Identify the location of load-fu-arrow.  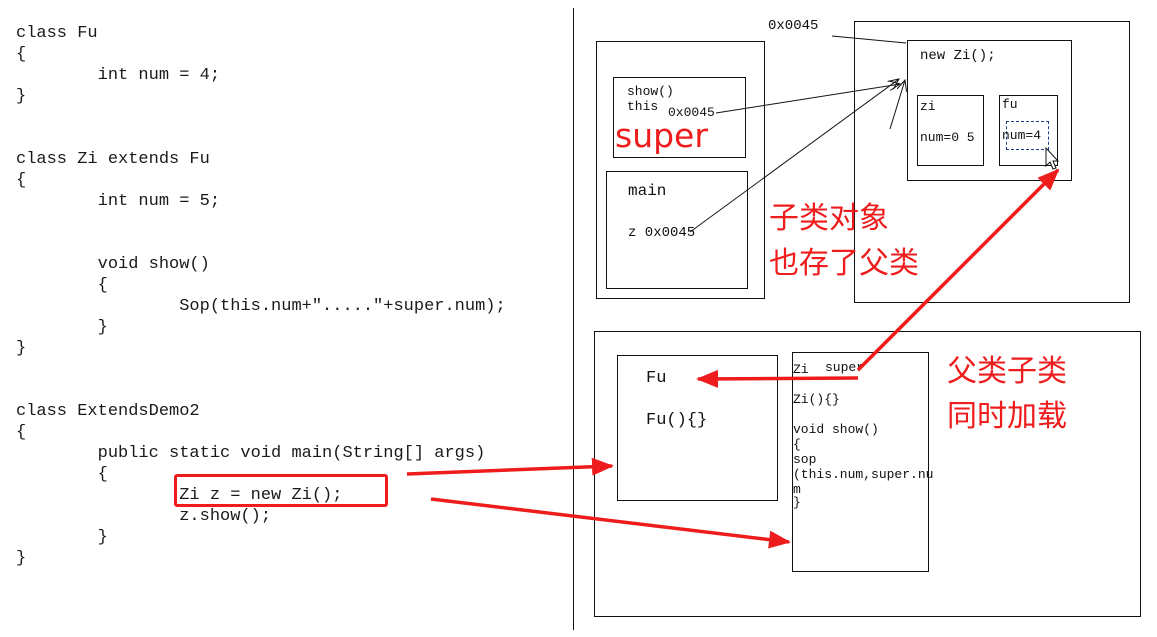
(510, 466).